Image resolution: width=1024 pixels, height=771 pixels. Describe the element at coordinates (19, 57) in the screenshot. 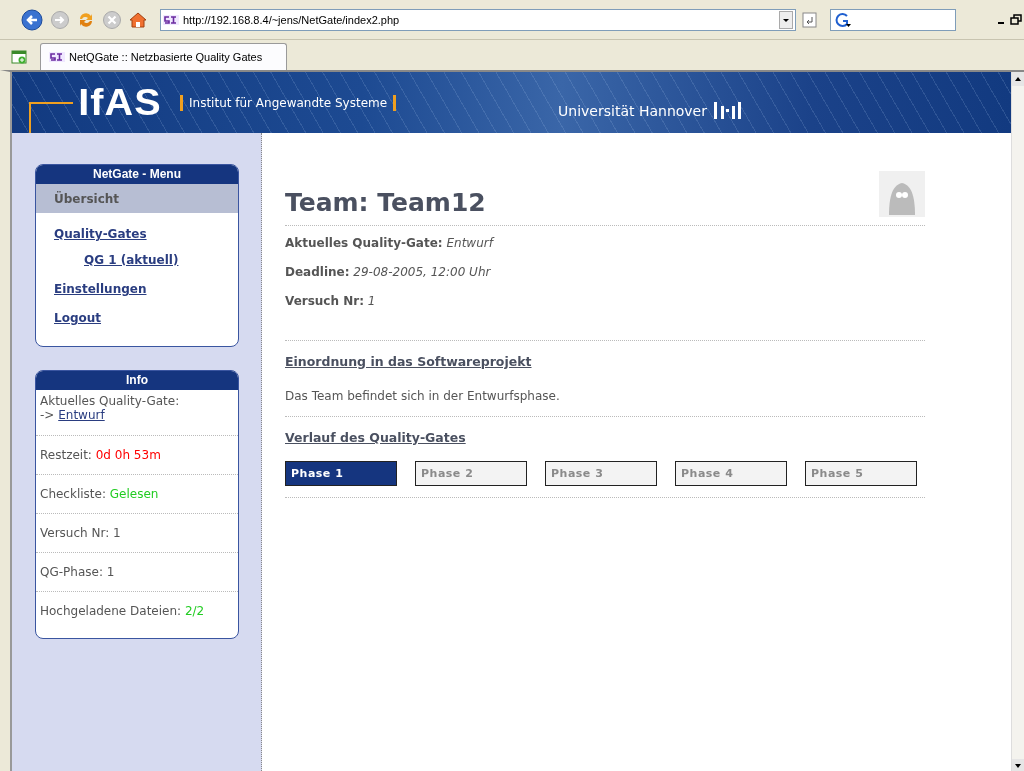

I see `new-tab-icon` at that location.